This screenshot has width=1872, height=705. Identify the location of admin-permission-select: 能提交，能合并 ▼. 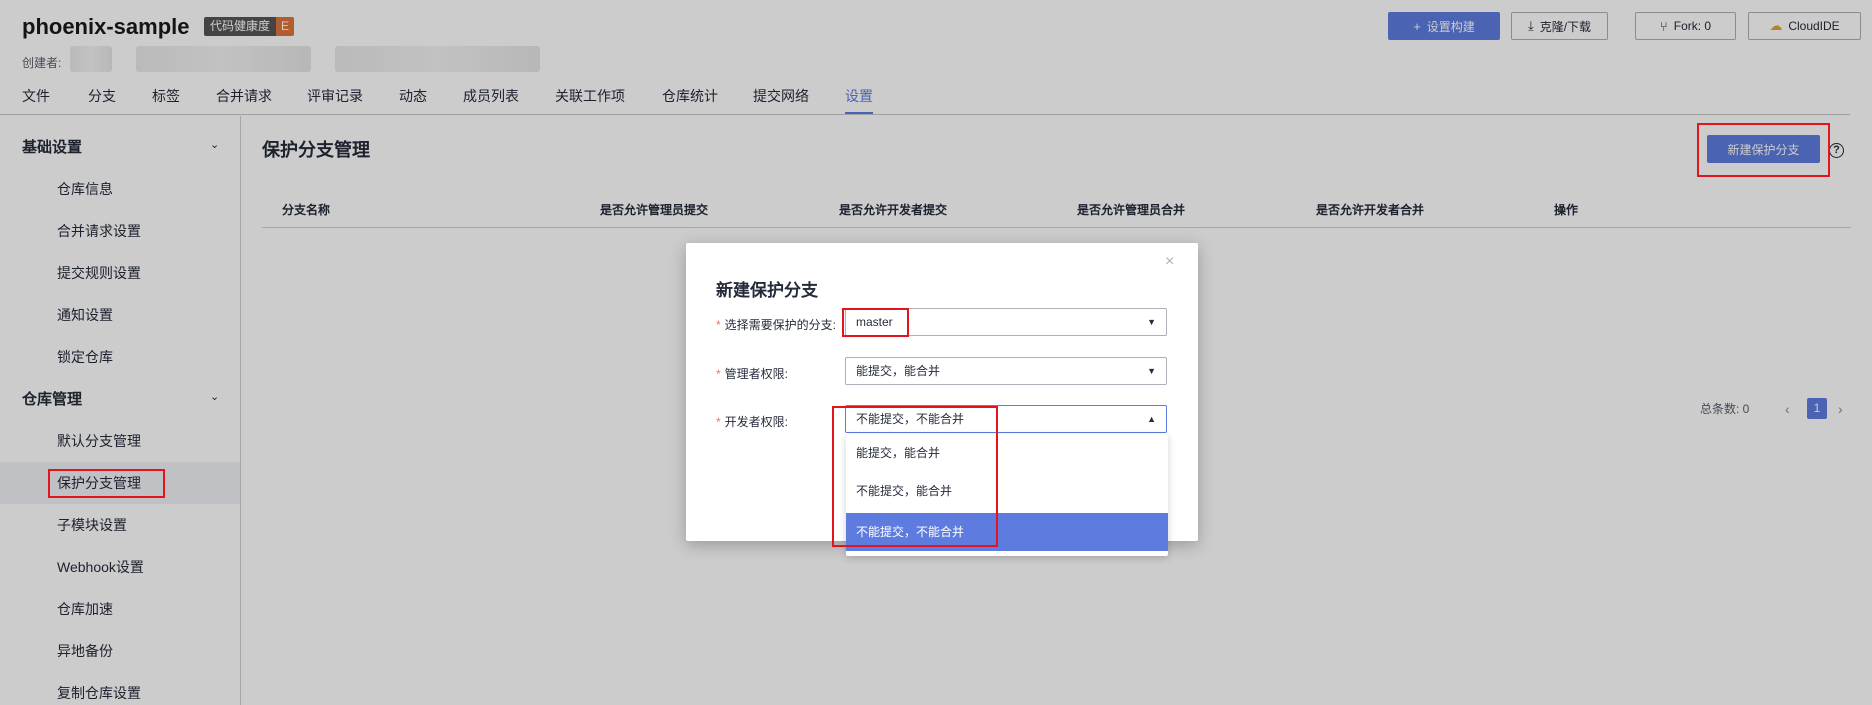
(1006, 371).